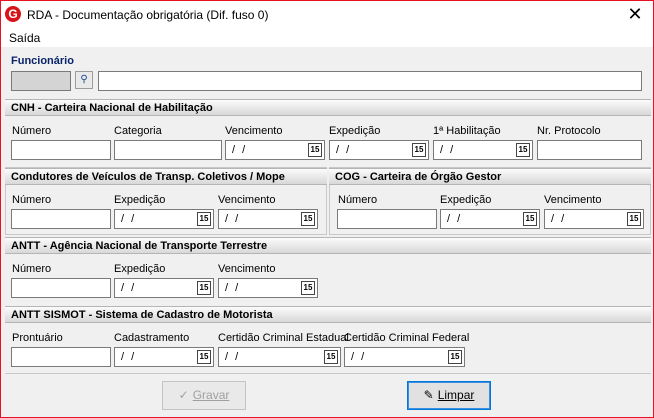 This screenshot has width=654, height=418. I want to click on eraser-icon: ✎, so click(428, 395).